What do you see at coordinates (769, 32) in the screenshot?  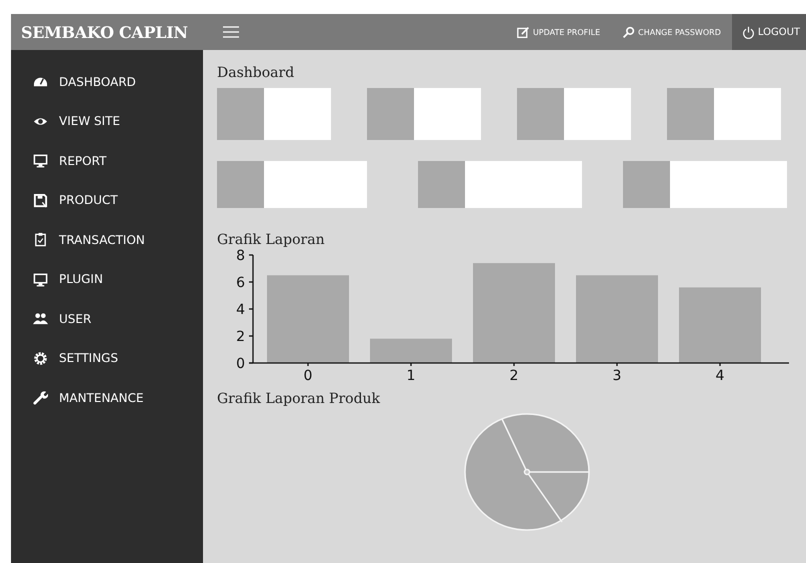 I see `logout-button: LOGOUT` at bounding box center [769, 32].